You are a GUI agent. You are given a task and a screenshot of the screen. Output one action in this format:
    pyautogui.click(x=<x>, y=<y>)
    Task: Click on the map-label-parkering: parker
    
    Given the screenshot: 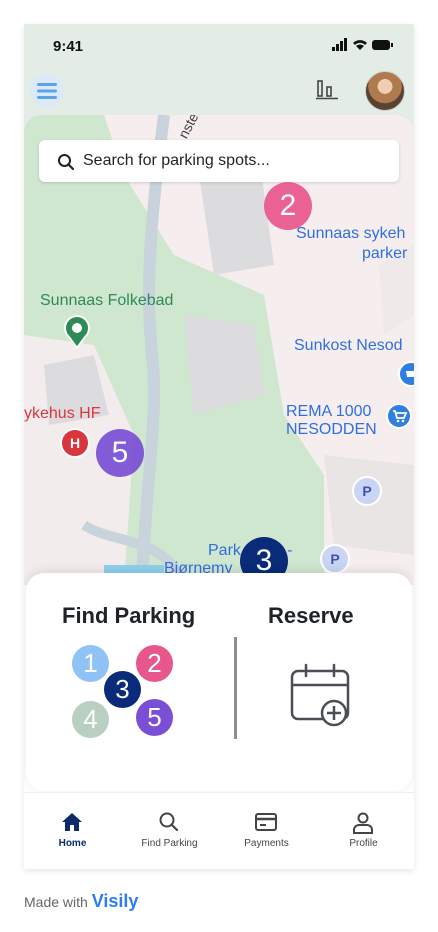 What is the action you would take?
    pyautogui.click(x=385, y=253)
    